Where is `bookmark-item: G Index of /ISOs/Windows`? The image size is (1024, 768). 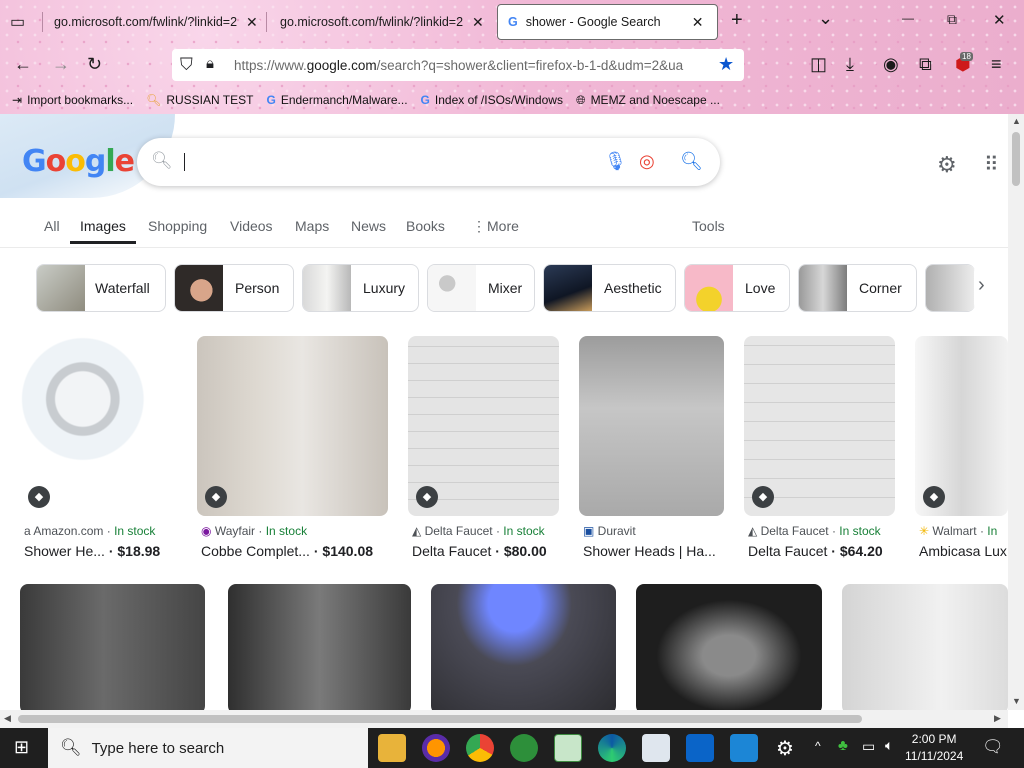 bookmark-item: G Index of /ISOs/Windows is located at coordinates (492, 100).